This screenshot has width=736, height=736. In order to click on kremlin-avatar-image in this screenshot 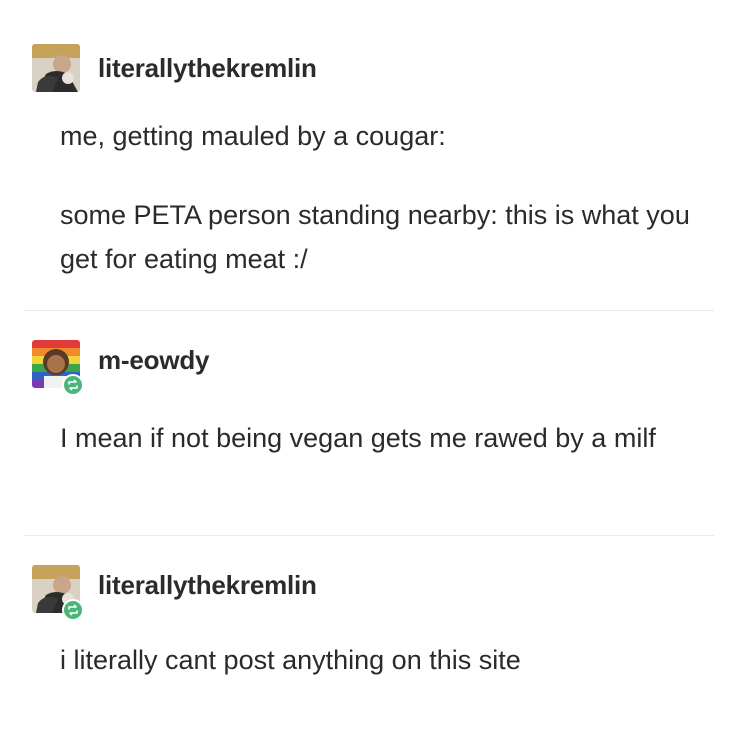, I will do `click(56, 68)`.